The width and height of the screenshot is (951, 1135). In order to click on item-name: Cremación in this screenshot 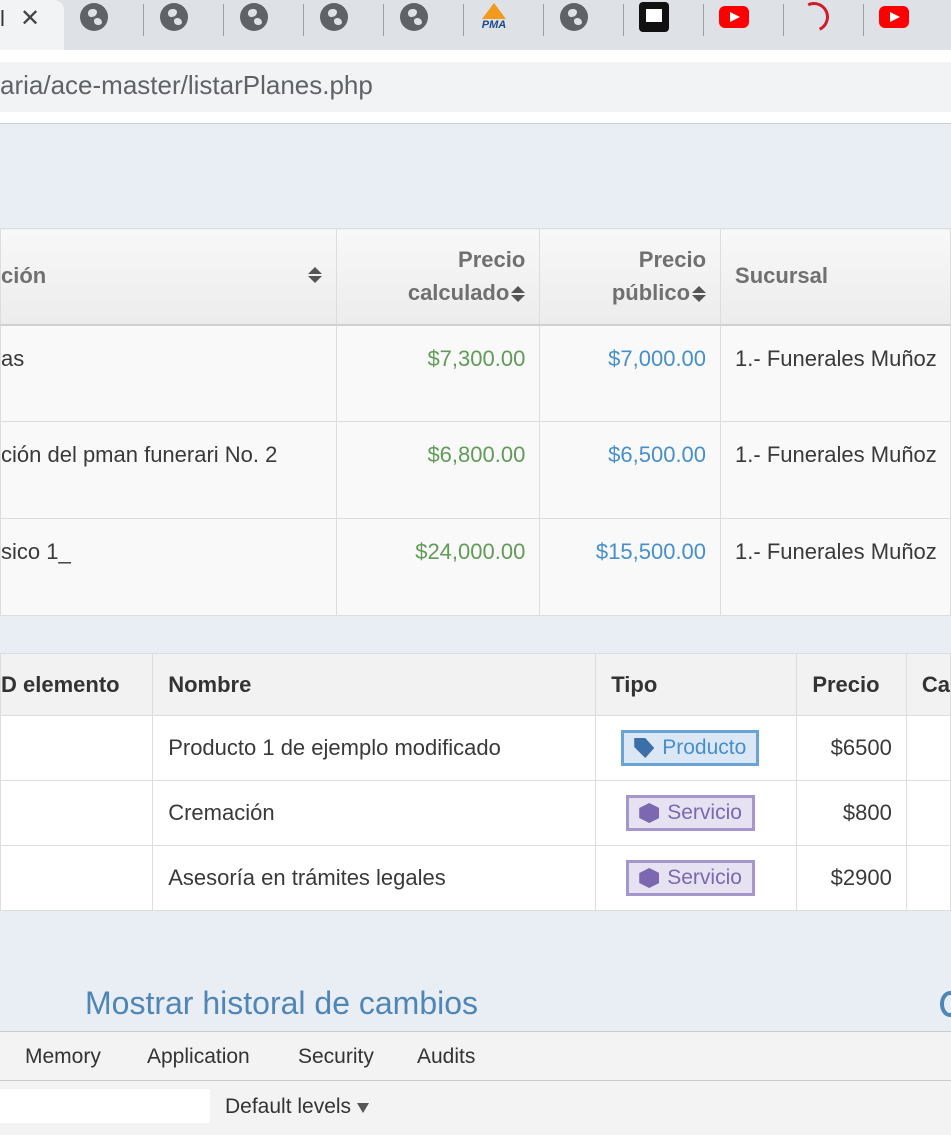, I will do `click(374, 813)`.